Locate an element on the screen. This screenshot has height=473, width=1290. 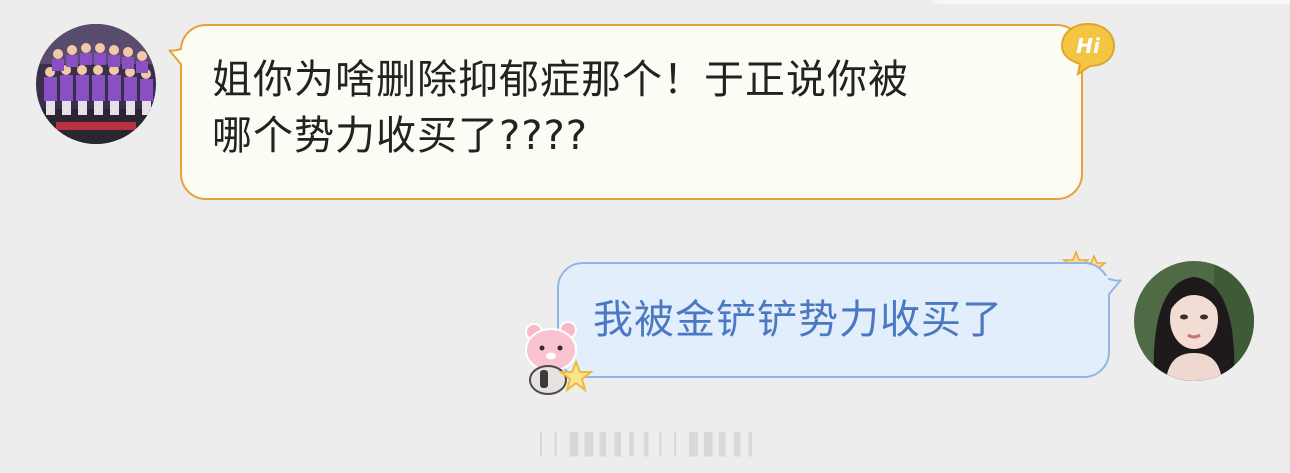
message-text-line: 我被金铲铲势力收买了 is located at coordinates (798, 320).